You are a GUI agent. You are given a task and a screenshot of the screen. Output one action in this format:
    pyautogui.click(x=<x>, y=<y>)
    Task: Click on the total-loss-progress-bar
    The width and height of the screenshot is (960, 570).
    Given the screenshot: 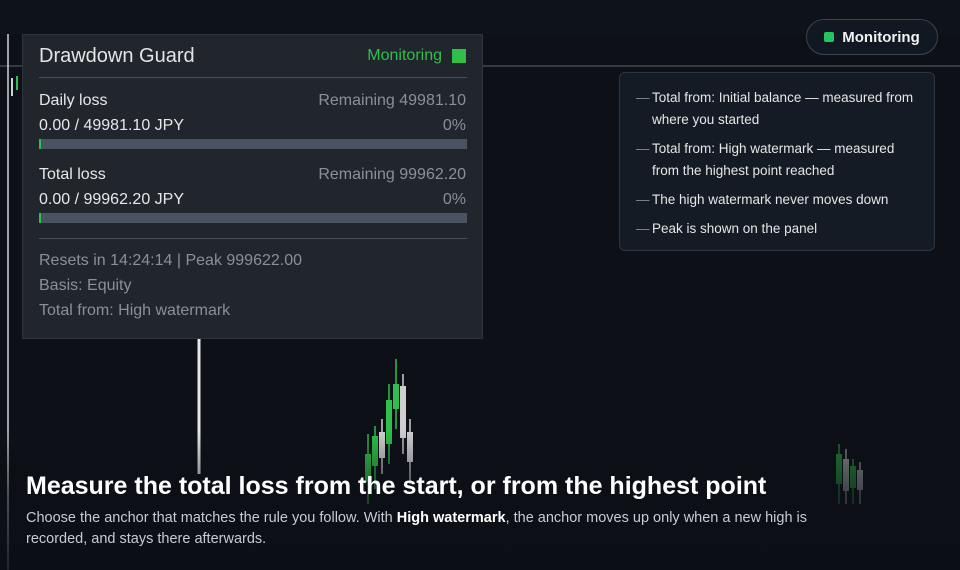 What is the action you would take?
    pyautogui.click(x=253, y=218)
    